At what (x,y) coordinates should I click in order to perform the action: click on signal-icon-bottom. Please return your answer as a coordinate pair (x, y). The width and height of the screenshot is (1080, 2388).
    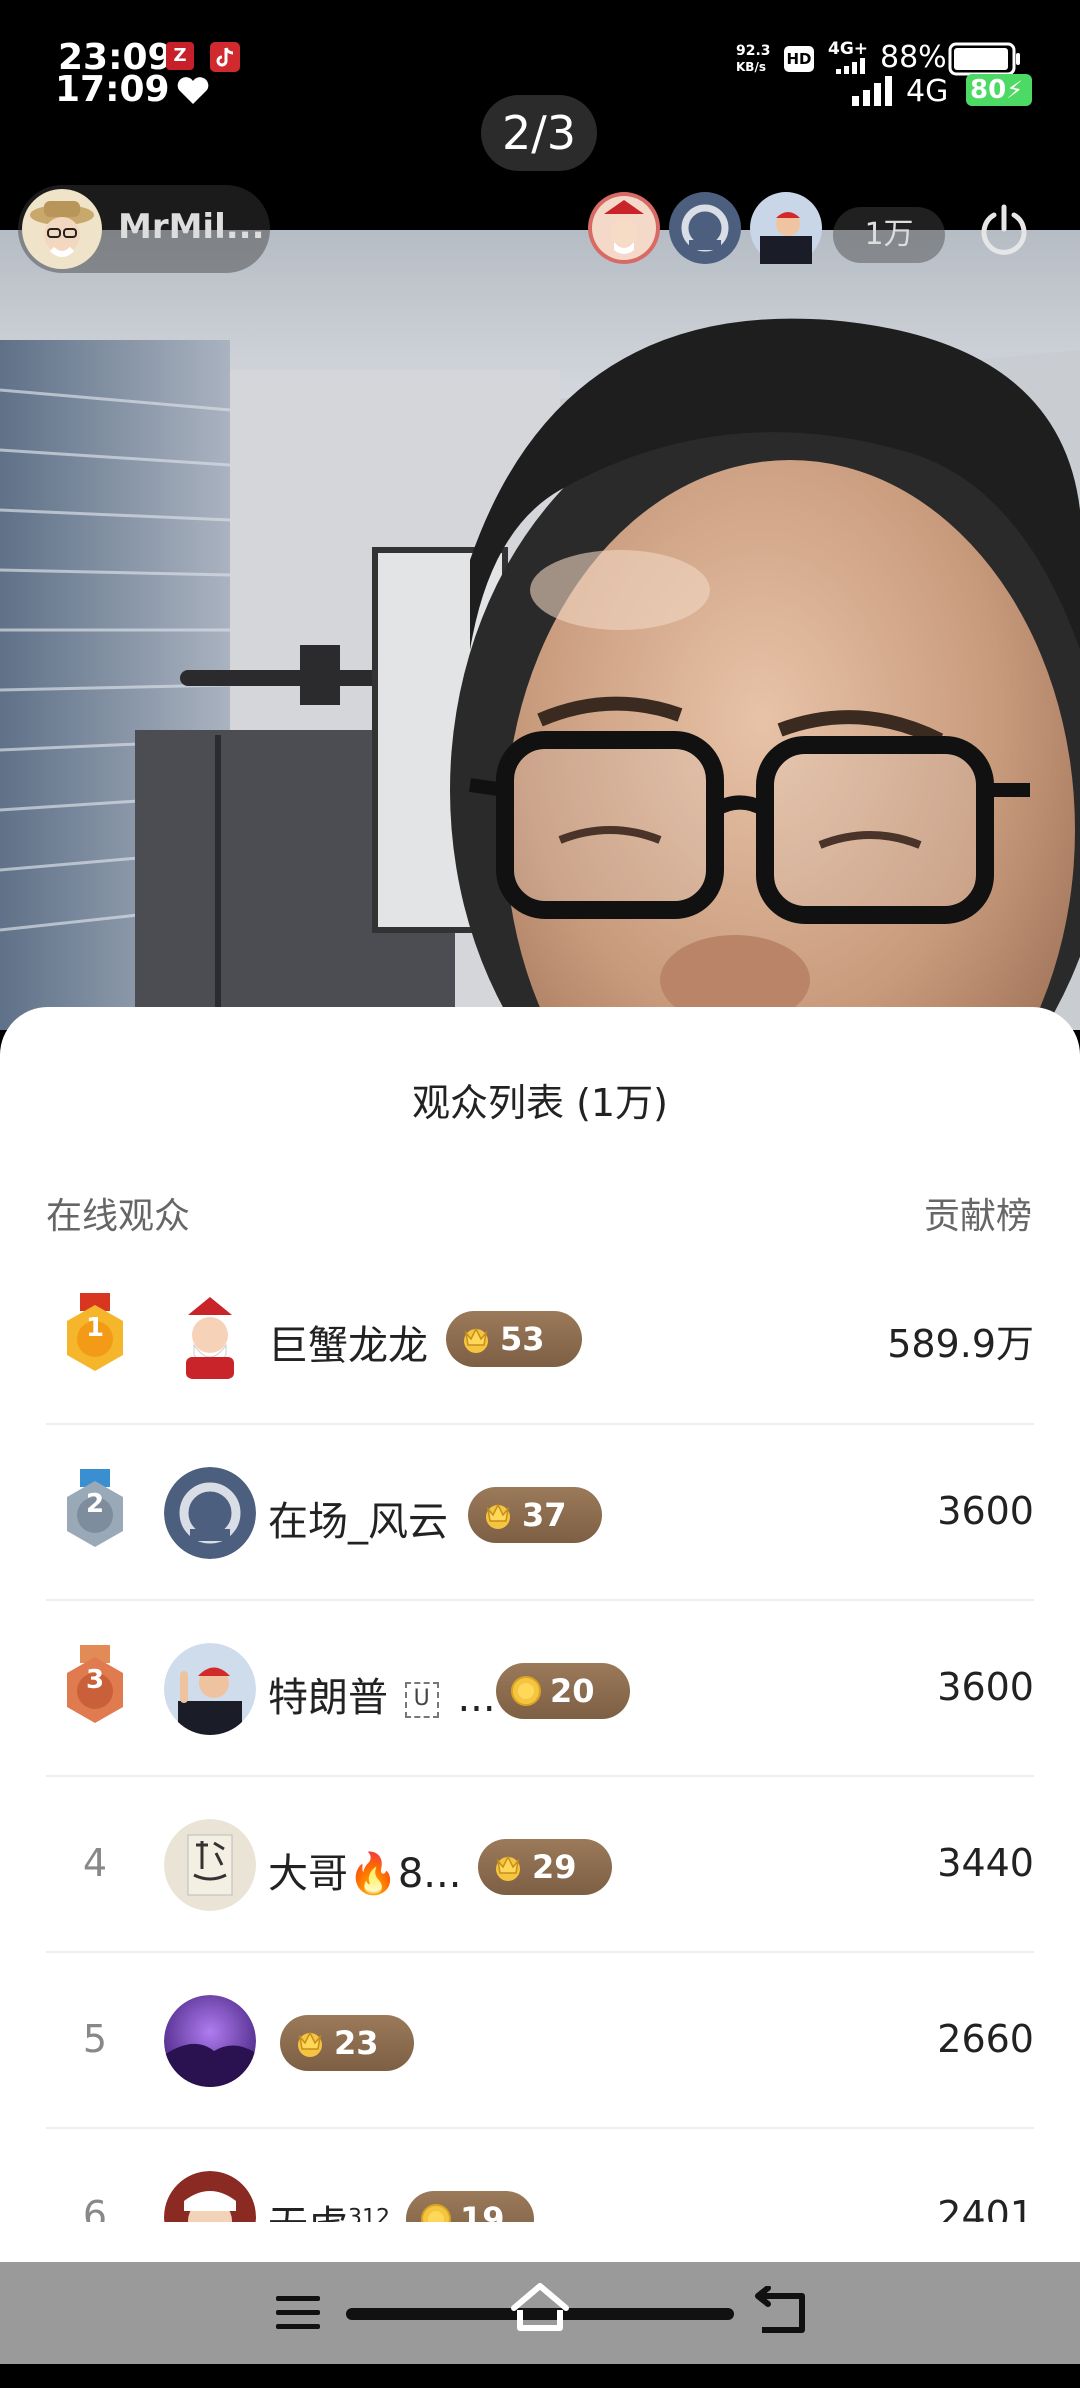
    Looking at the image, I should click on (872, 91).